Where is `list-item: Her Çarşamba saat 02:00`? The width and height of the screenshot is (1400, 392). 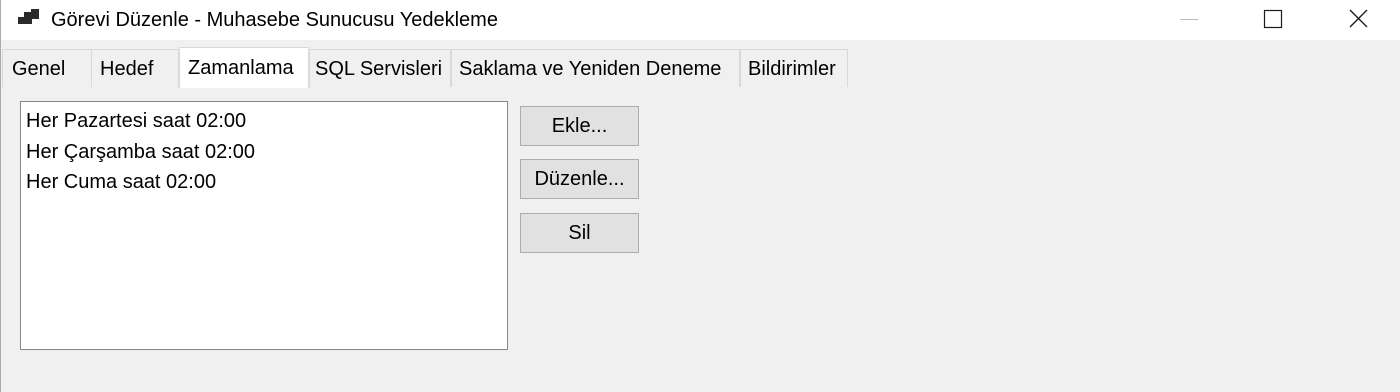
list-item: Her Çarşamba saat 02:00 is located at coordinates (140, 152).